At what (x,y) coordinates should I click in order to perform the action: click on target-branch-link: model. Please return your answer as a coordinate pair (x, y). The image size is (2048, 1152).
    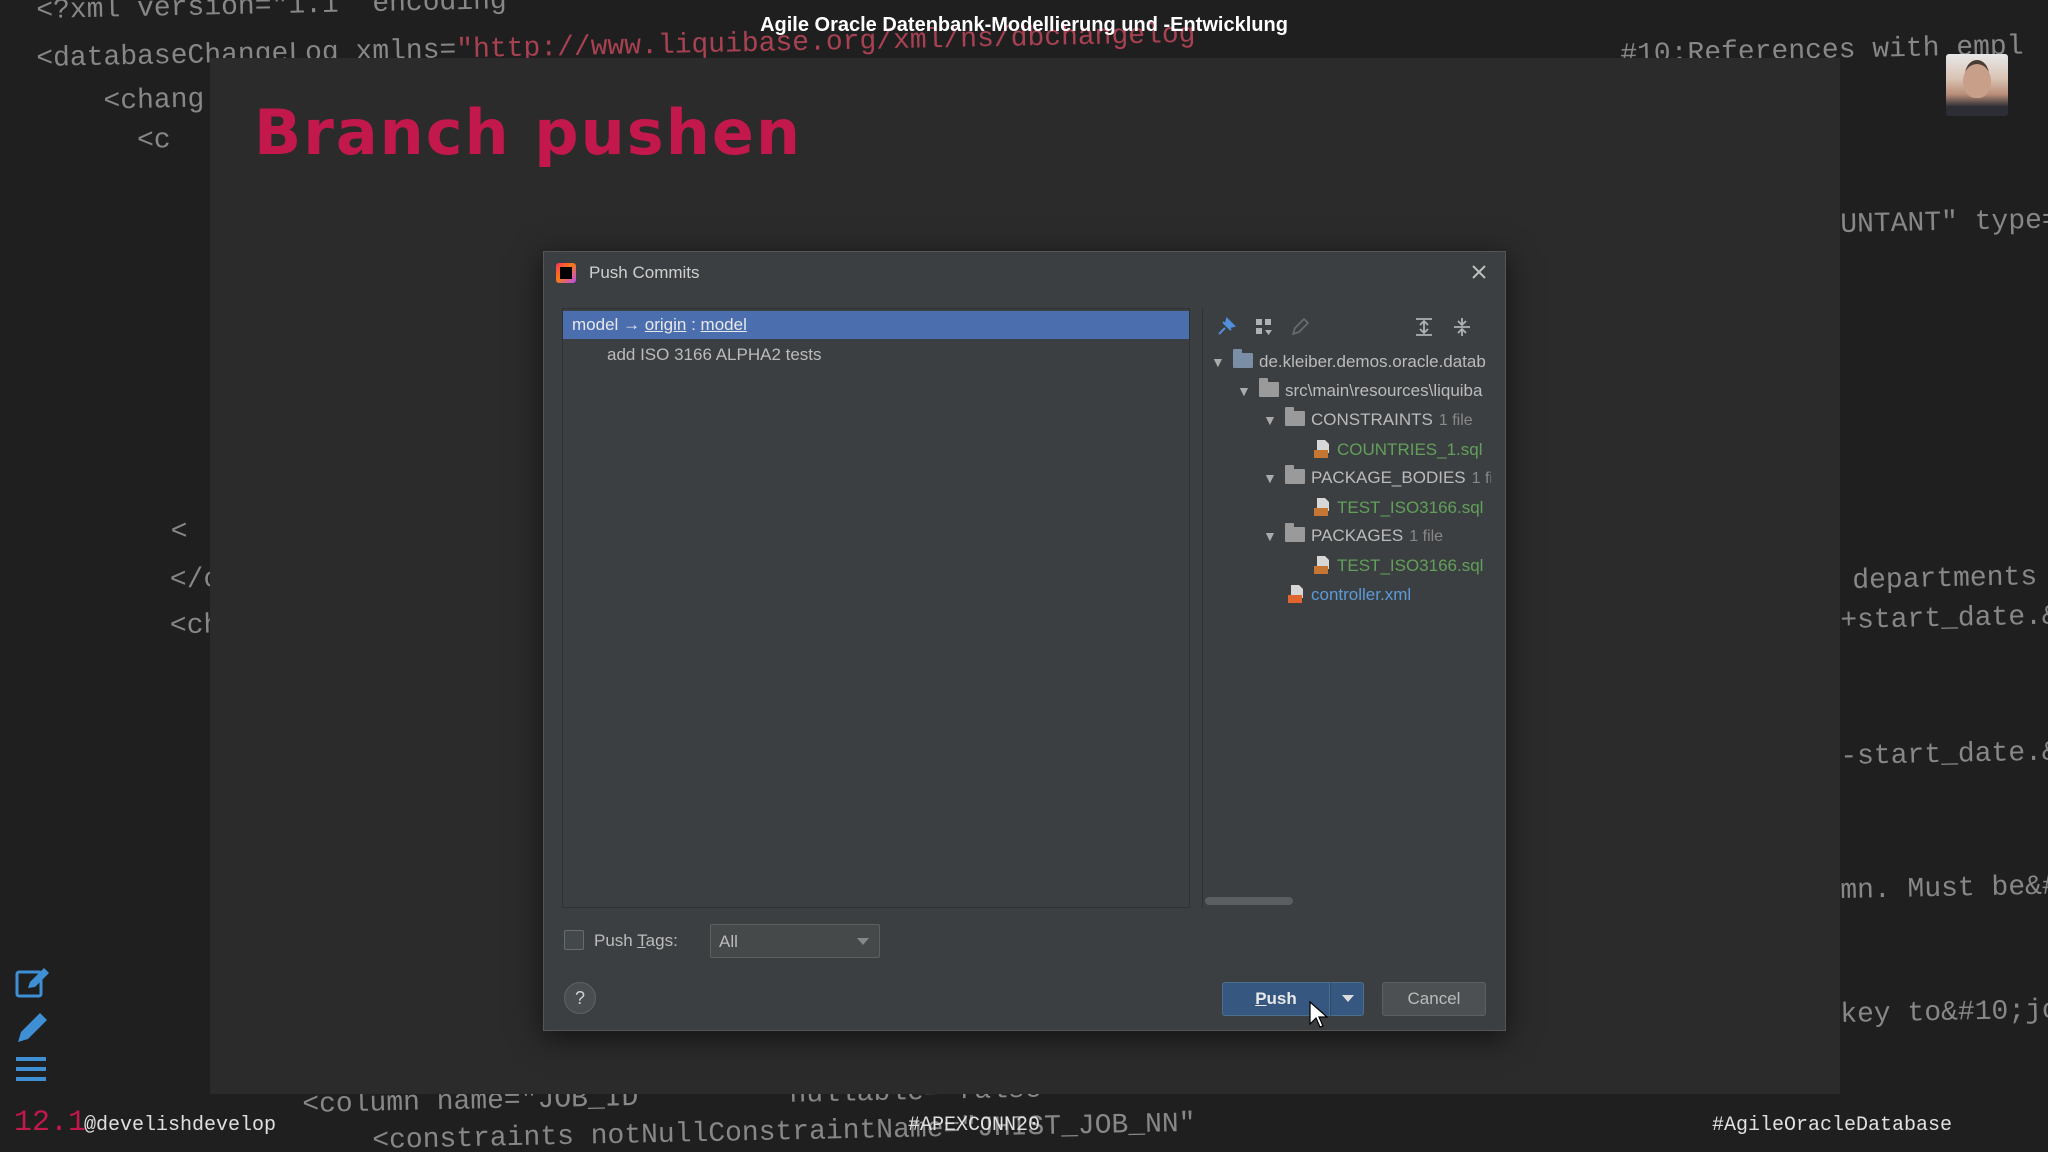
    Looking at the image, I should click on (724, 324).